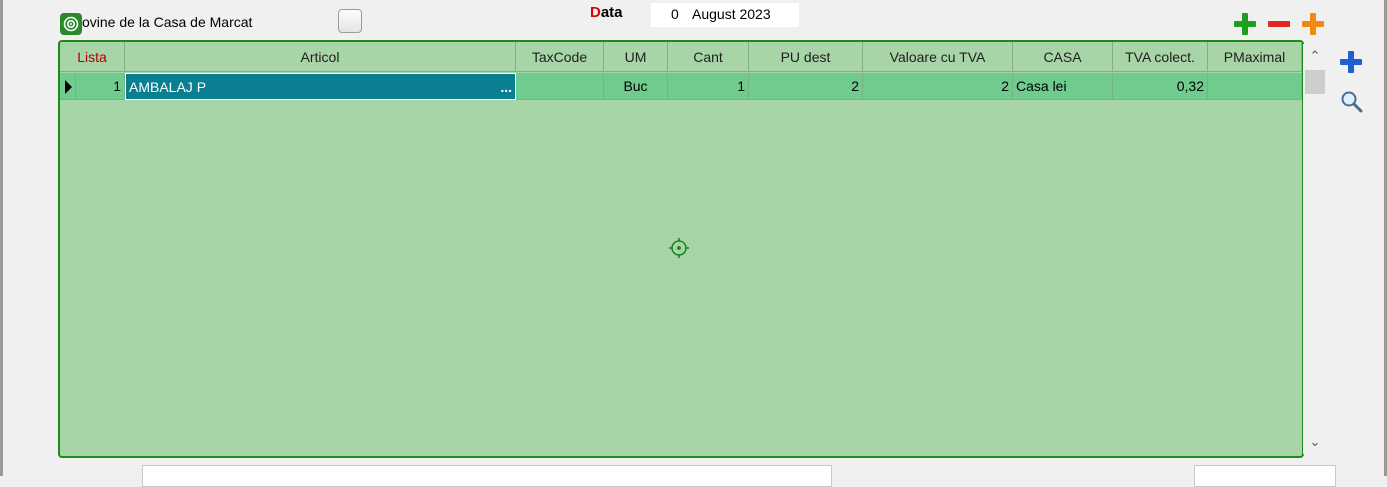 The height and width of the screenshot is (487, 1387). What do you see at coordinates (1313, 24) in the screenshot?
I see `insert-row-icon` at bounding box center [1313, 24].